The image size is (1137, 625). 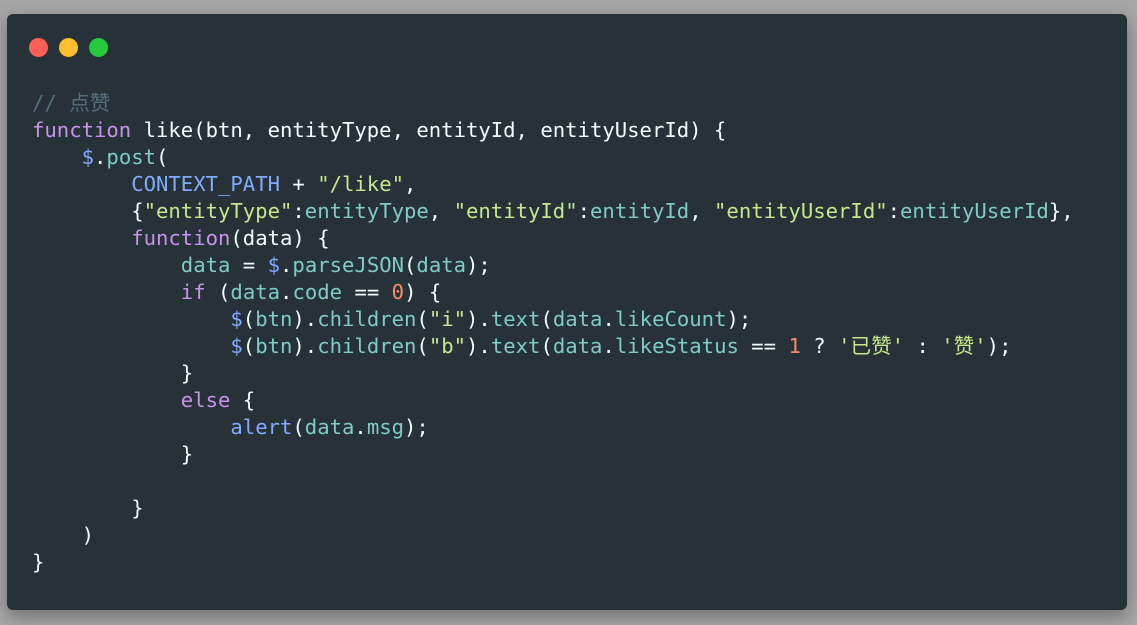 I want to click on code-token-string: '赞', so click(x=964, y=346).